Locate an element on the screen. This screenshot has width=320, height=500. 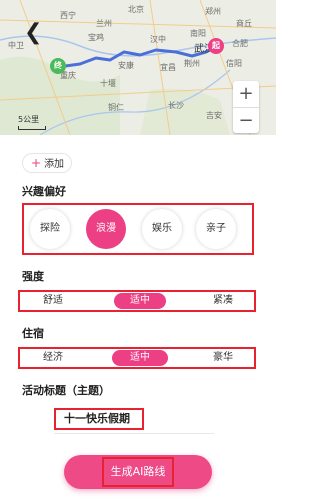
interest-option-0: 探险 is located at coordinates (50, 229).